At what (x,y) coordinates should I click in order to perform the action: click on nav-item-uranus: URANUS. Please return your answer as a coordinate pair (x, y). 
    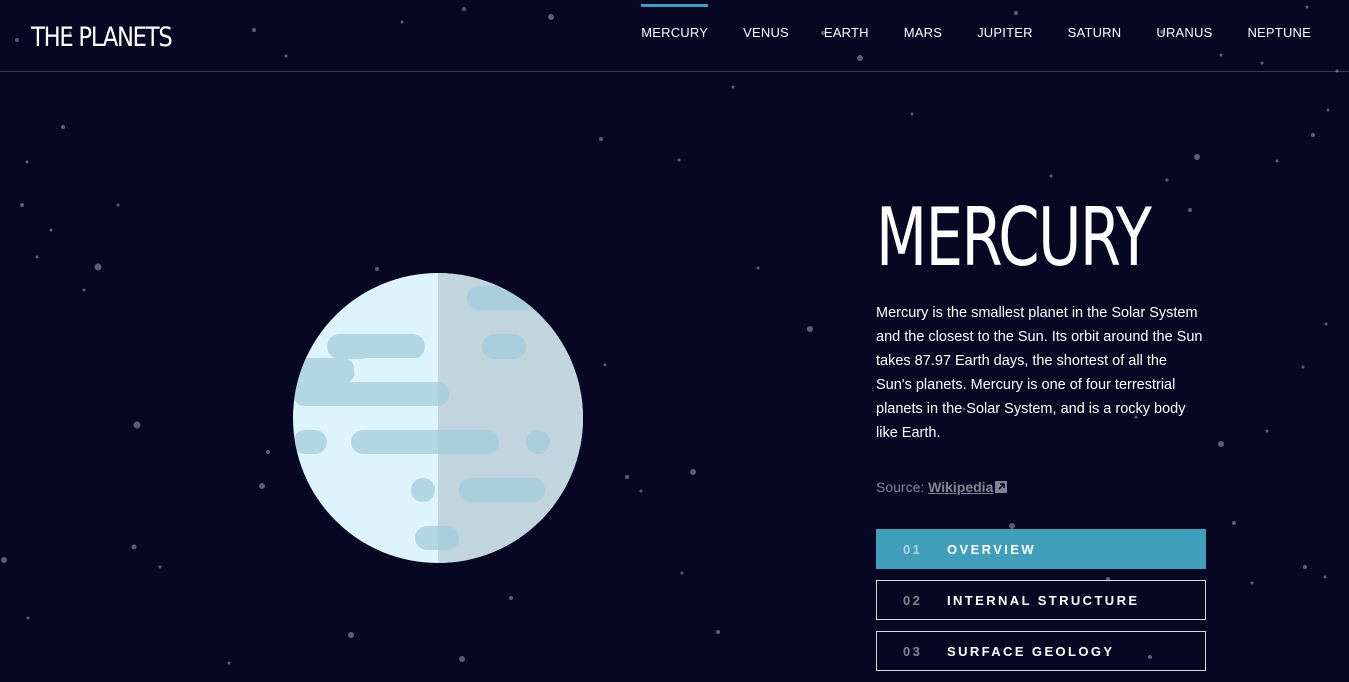
    Looking at the image, I should click on (1184, 36).